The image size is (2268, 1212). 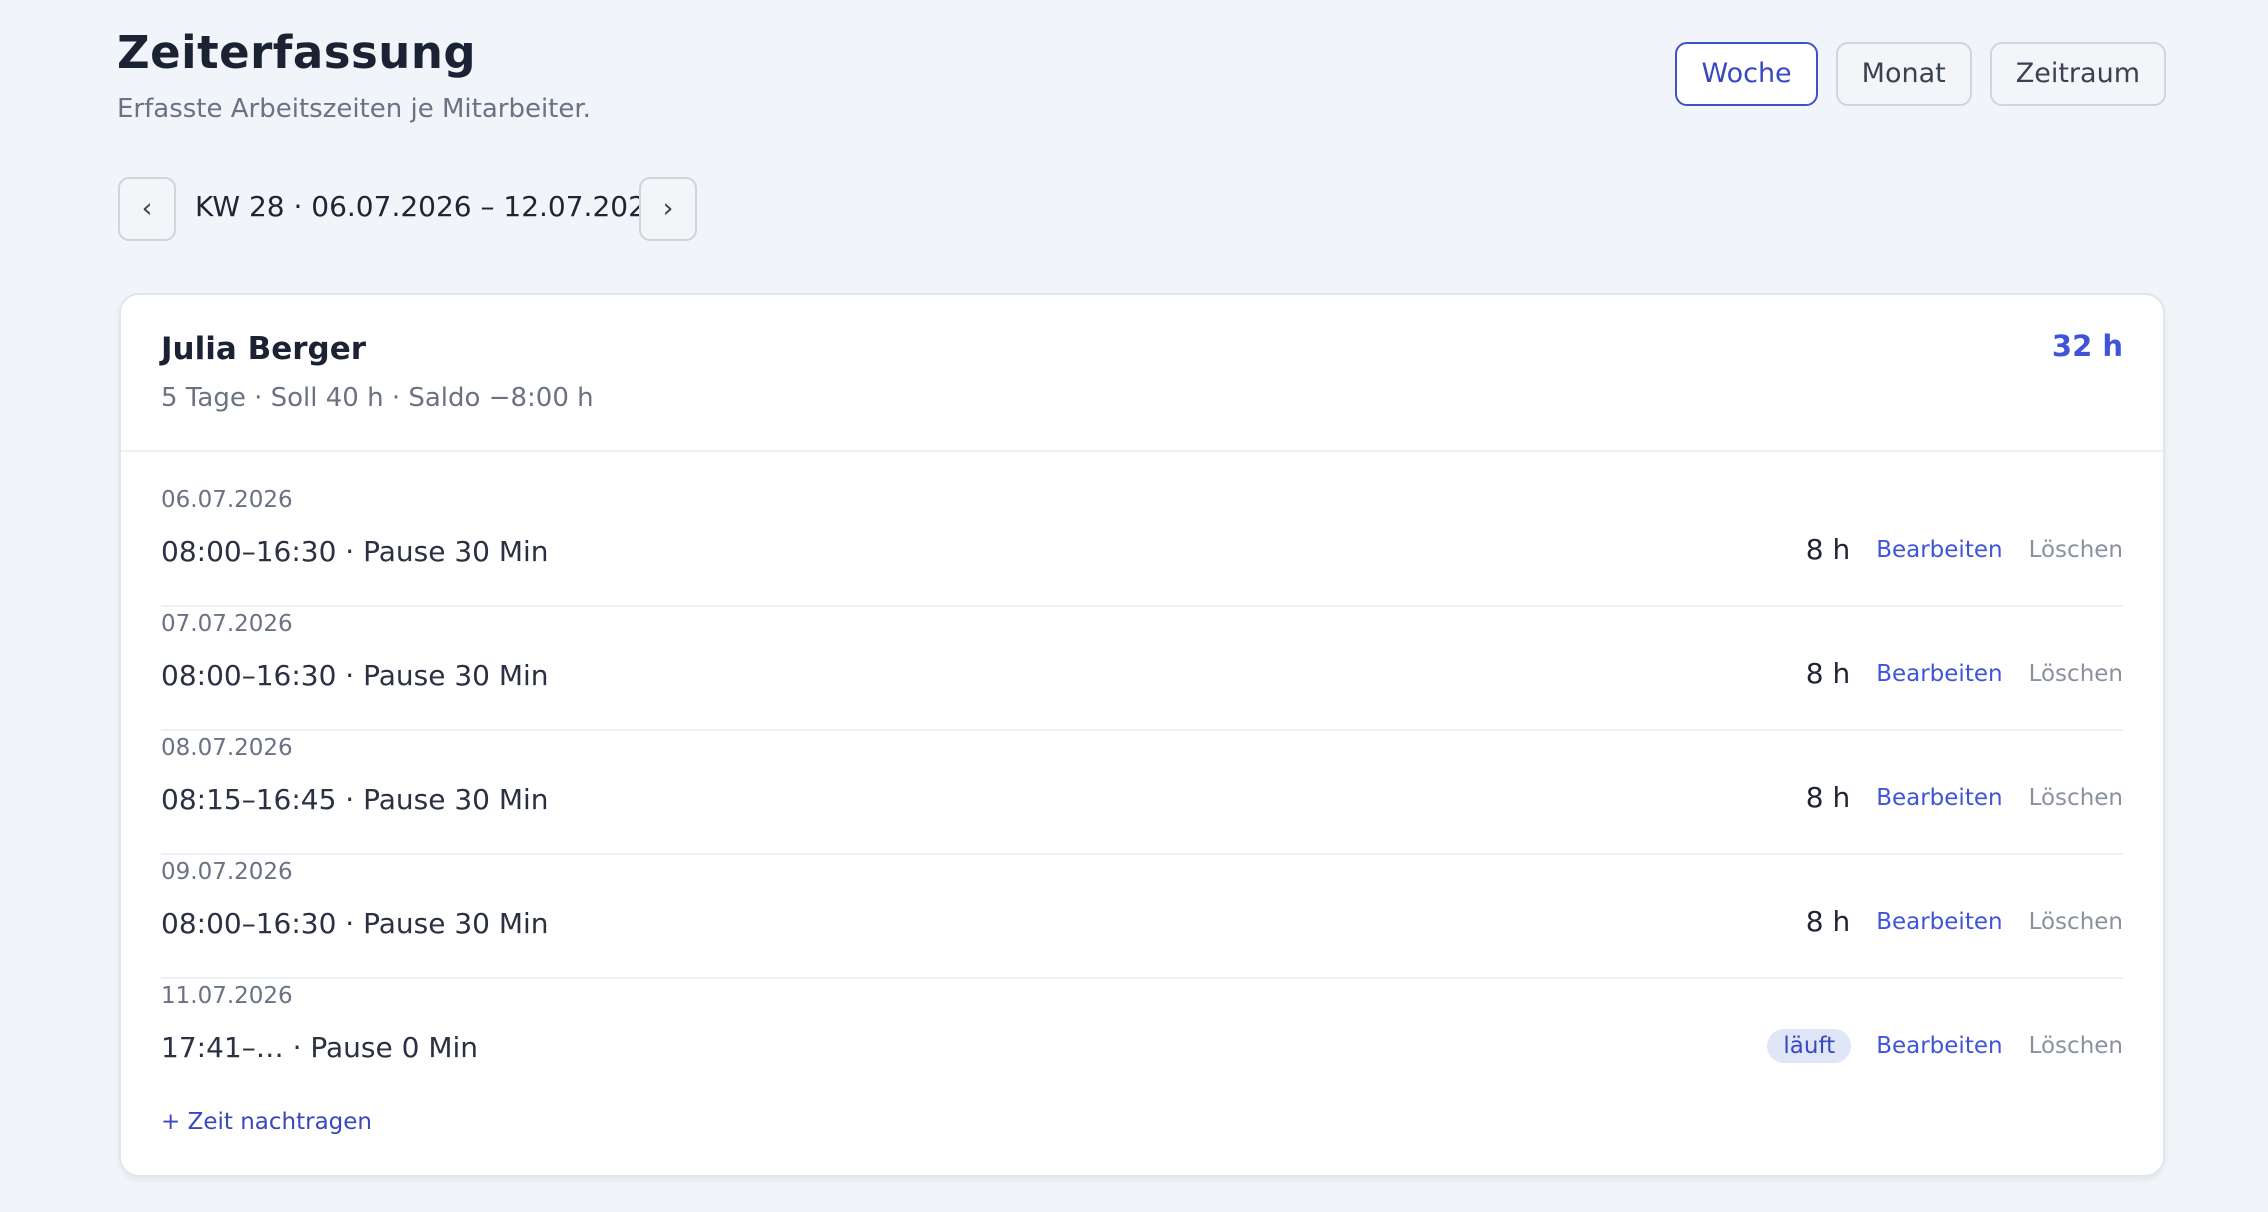 I want to click on entry-date: 07.07.2026, so click(x=227, y=624).